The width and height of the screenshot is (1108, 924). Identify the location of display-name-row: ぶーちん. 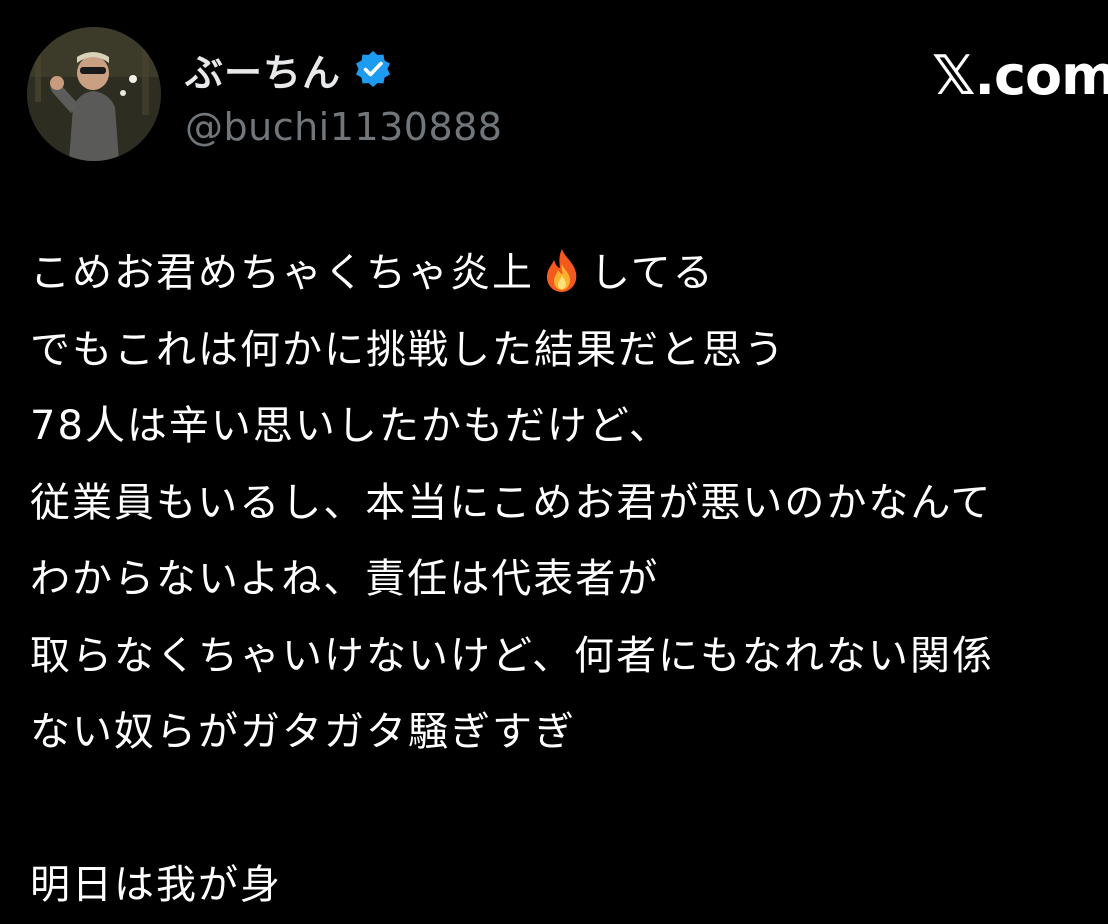
(343, 69).